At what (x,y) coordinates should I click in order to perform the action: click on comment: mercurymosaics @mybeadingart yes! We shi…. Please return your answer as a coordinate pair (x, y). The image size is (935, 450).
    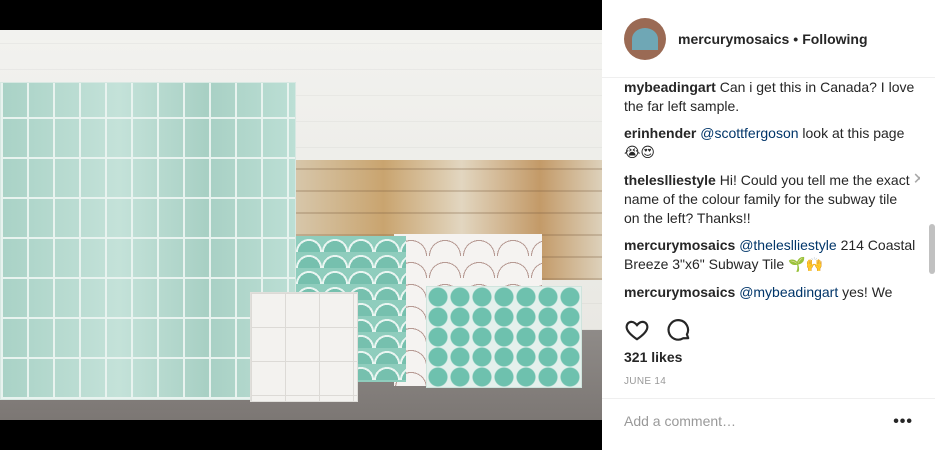
    Looking at the image, I should click on (772, 294).